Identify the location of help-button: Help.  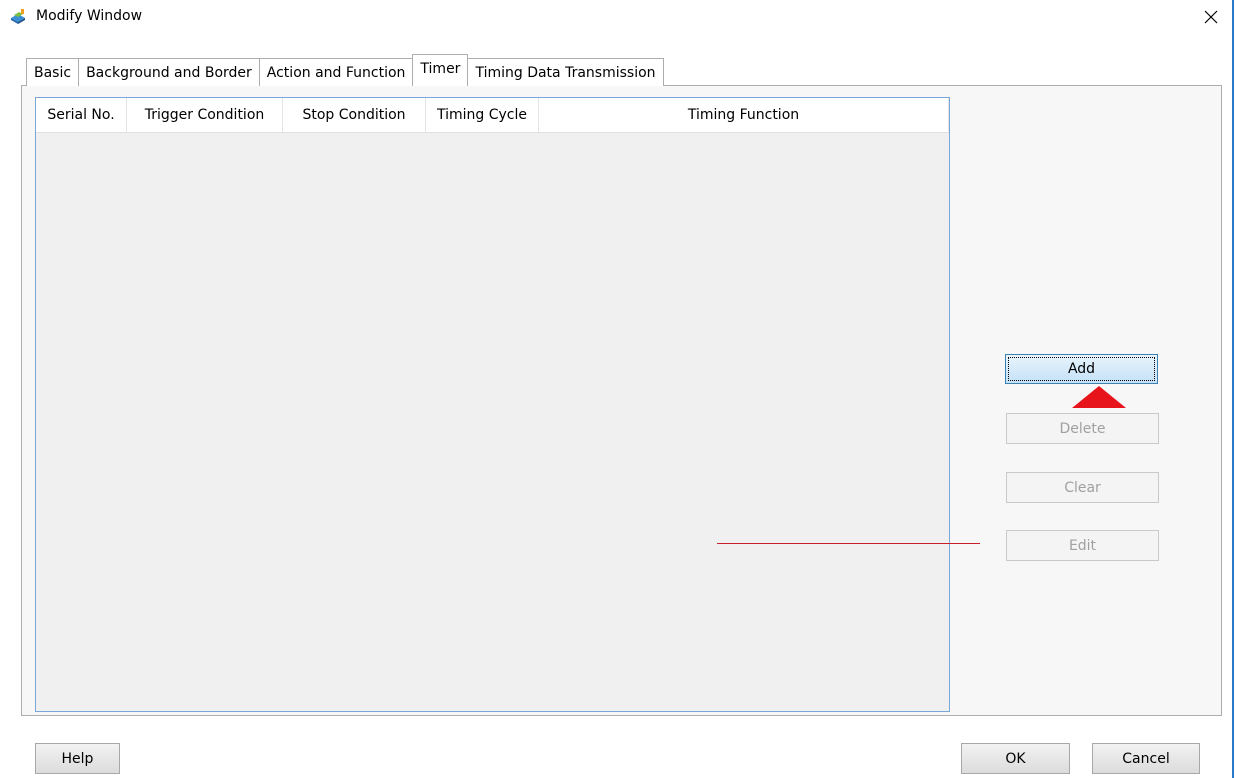
(77, 758).